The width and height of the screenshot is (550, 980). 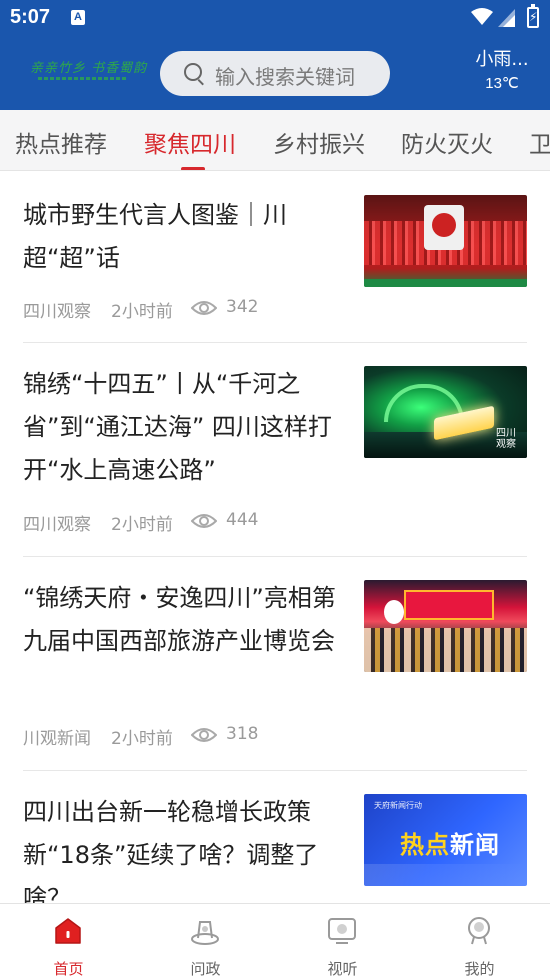 I want to click on tab-focus-sichuan: 聚焦四川, so click(x=190, y=142).